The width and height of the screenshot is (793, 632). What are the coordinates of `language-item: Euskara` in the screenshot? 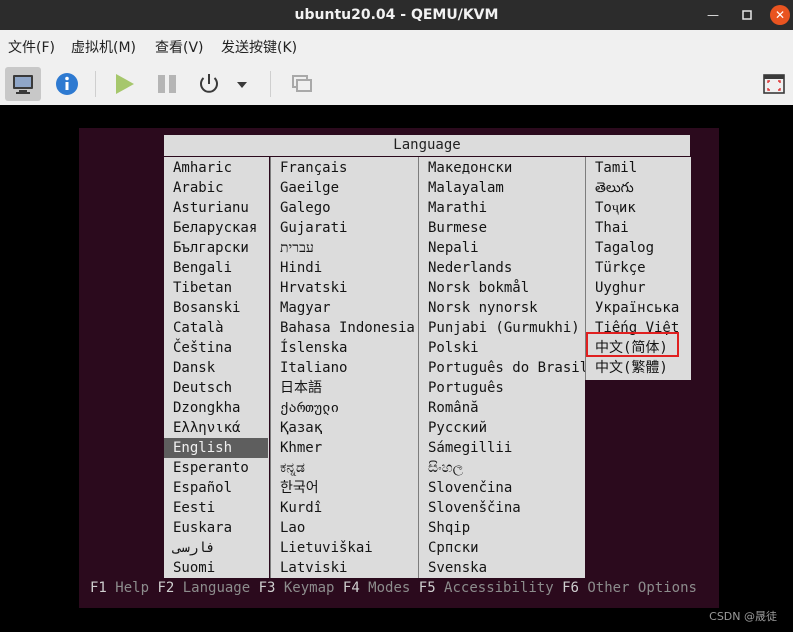 It's located at (216, 528).